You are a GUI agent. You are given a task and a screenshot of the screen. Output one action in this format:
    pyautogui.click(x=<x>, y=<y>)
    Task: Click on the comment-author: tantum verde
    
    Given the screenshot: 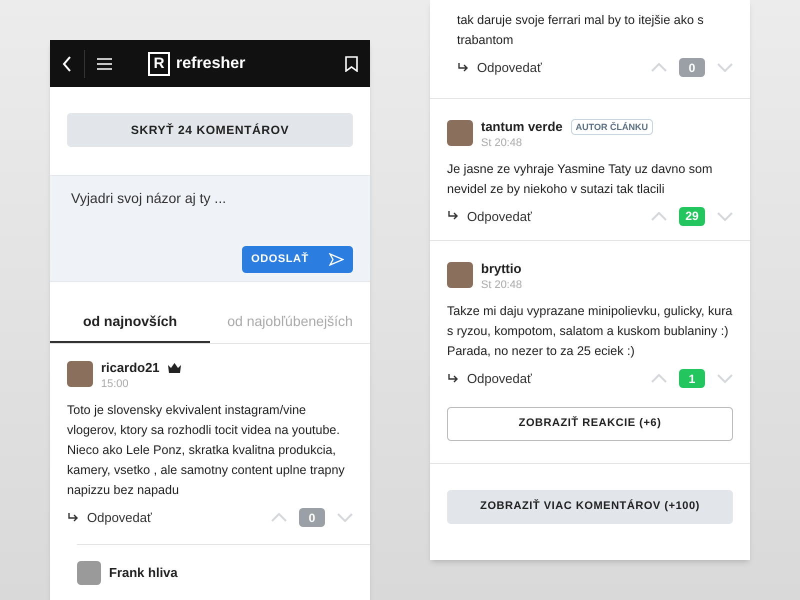 What is the action you would take?
    pyautogui.click(x=522, y=126)
    